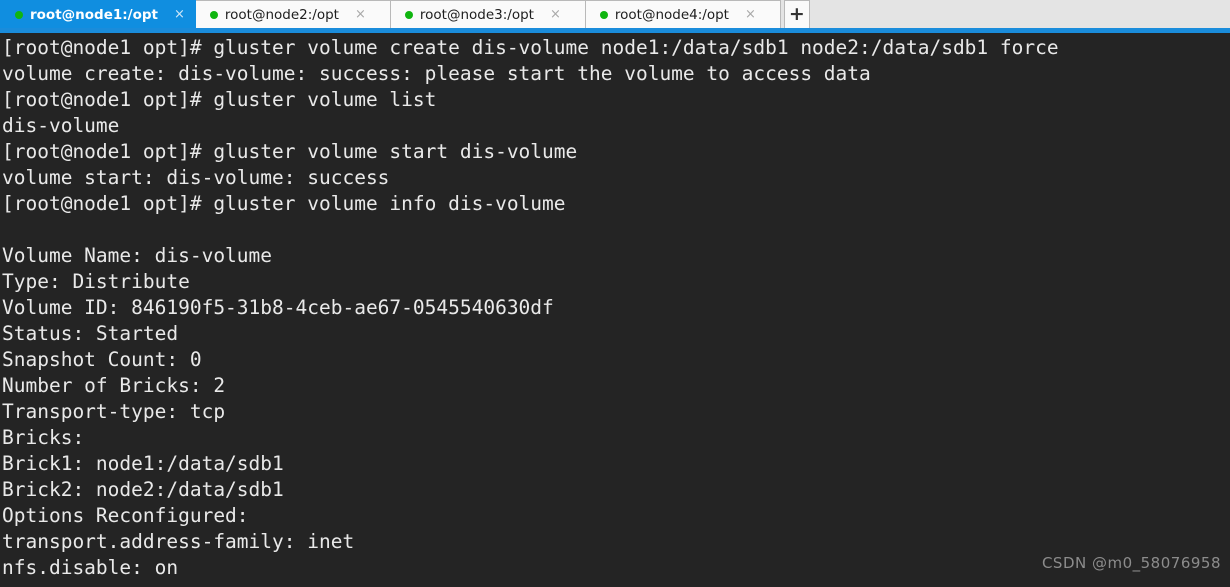 This screenshot has height=587, width=1230. What do you see at coordinates (143, 463) in the screenshot?
I see `terminal-line: Brick1: node1:/data/sdb1` at bounding box center [143, 463].